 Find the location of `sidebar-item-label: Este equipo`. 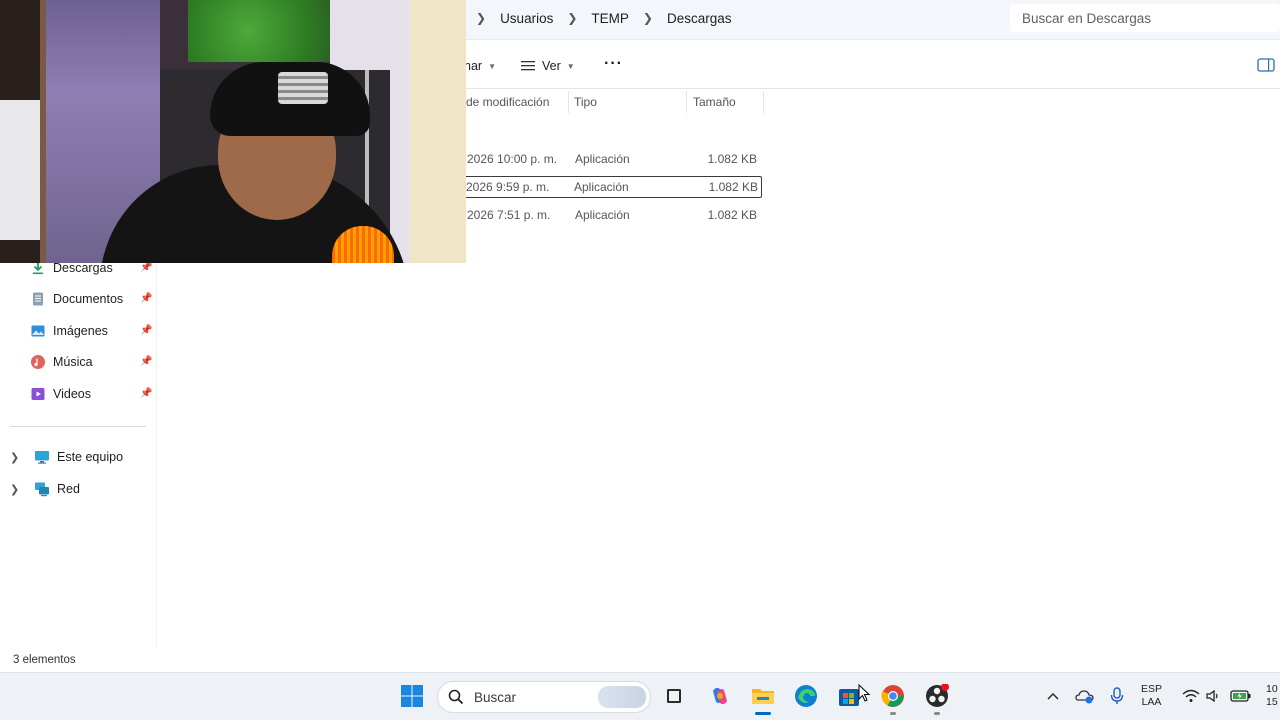

sidebar-item-label: Este equipo is located at coordinates (90, 457).